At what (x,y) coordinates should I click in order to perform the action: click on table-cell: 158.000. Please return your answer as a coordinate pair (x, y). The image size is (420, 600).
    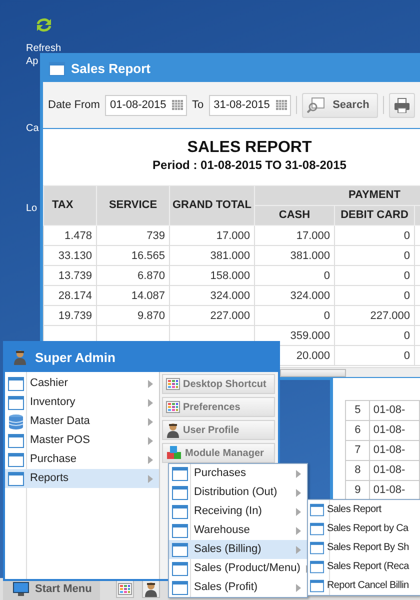
    Looking at the image, I should click on (212, 276).